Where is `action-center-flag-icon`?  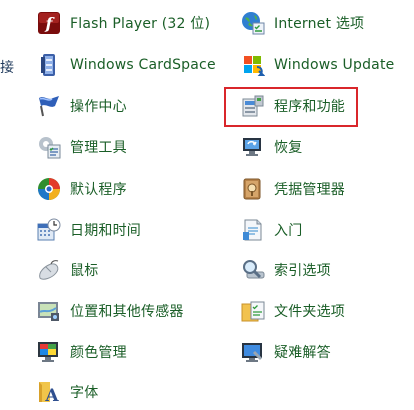 action-center-flag-icon is located at coordinates (49, 106).